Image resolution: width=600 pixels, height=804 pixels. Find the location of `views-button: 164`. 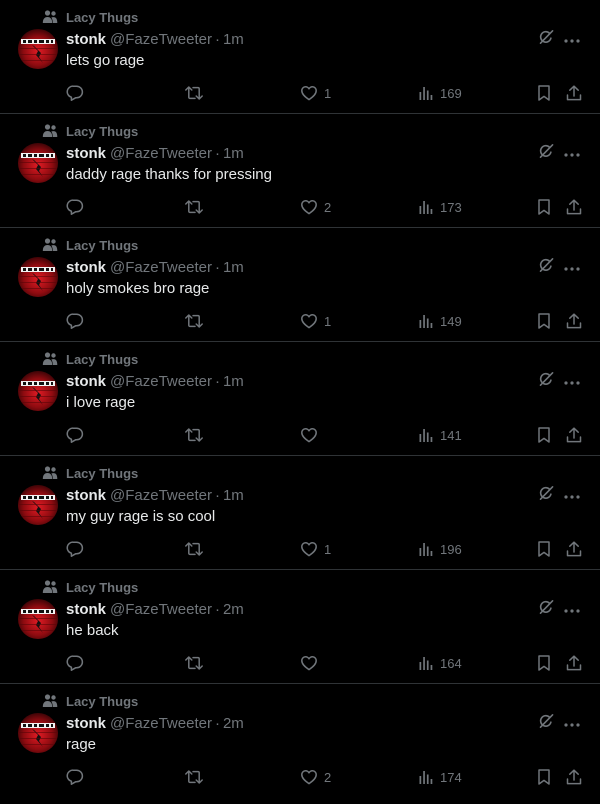

views-button: 164 is located at coordinates (440, 663).